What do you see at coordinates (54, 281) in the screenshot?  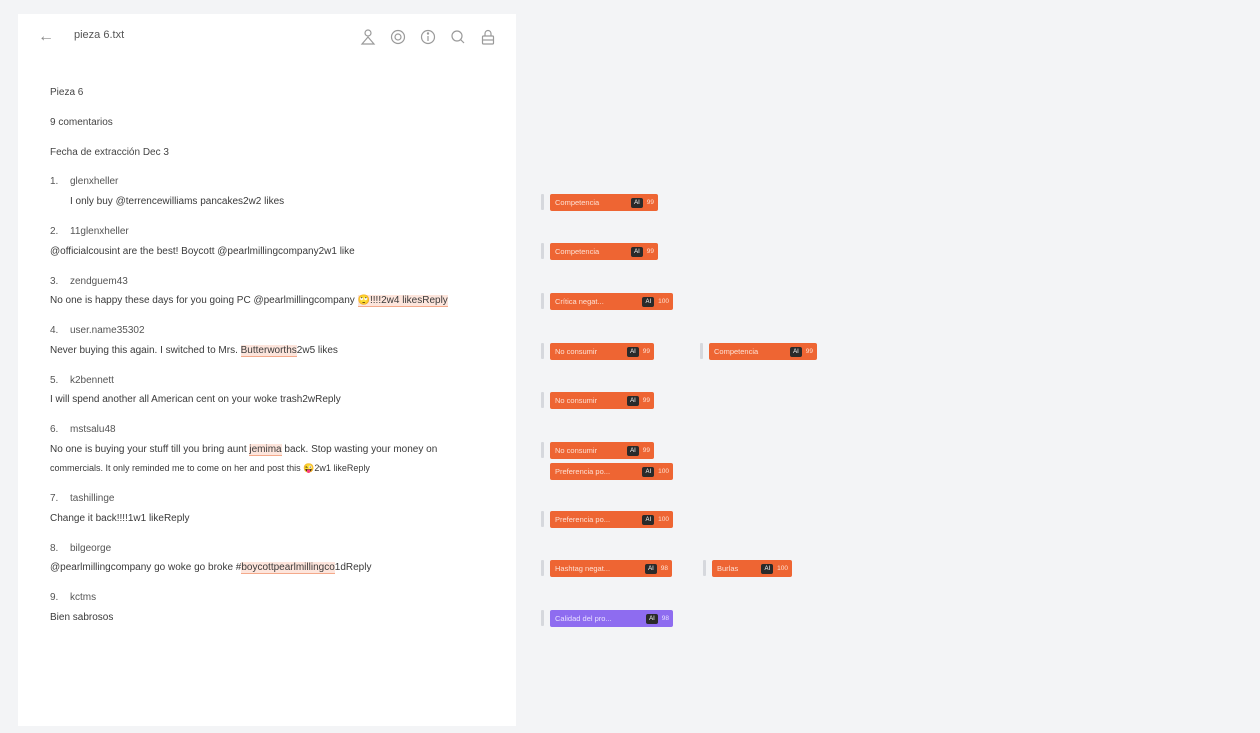 I see `comment-number: 3.` at bounding box center [54, 281].